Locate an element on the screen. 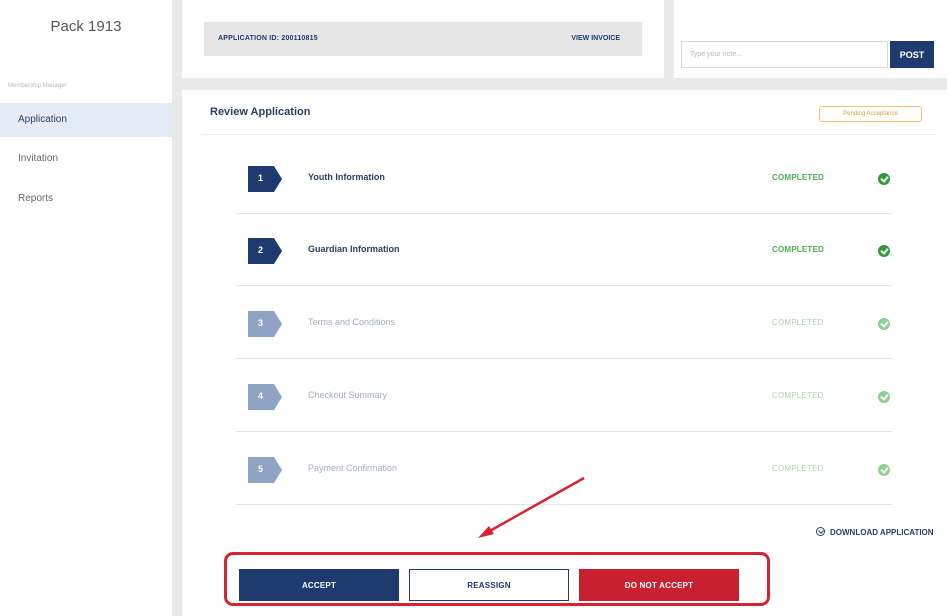  review-title: Review Application is located at coordinates (260, 112).